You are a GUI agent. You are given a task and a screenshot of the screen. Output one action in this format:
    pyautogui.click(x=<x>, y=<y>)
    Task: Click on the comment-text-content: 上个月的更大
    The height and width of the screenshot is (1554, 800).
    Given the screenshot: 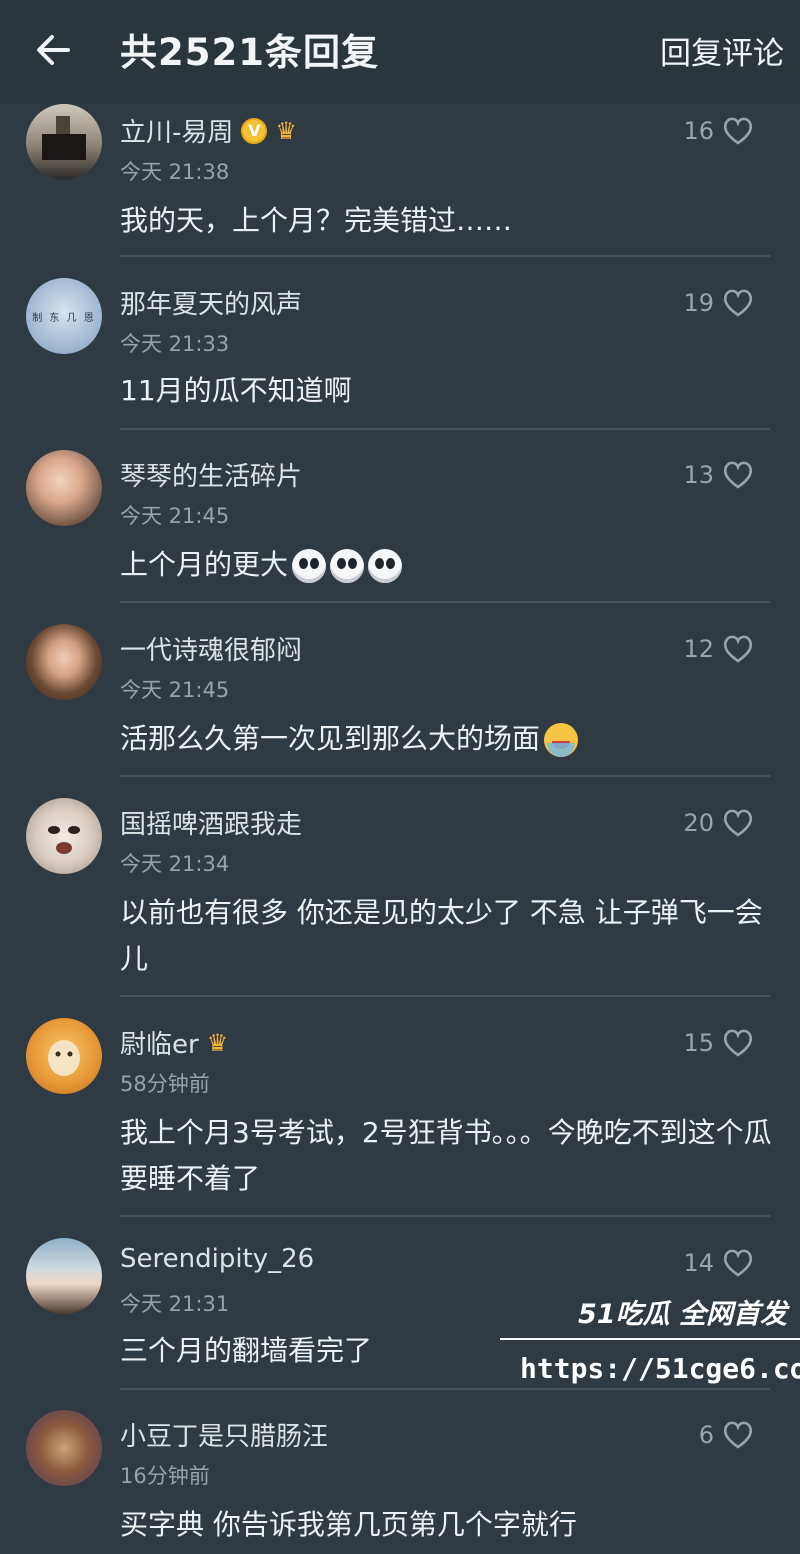 What is the action you would take?
    pyautogui.click(x=204, y=564)
    